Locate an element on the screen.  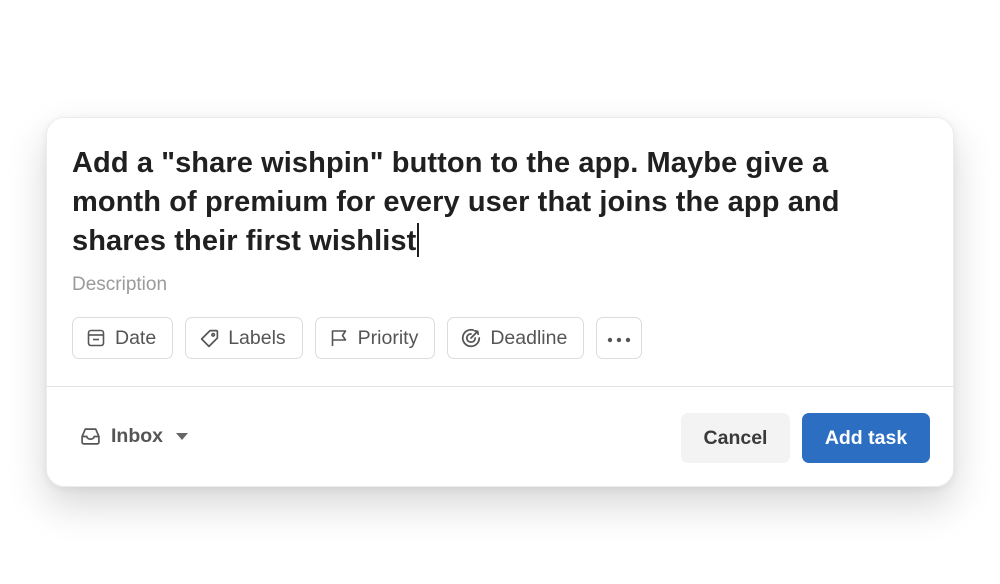
project-selector: Inbox is located at coordinates (134, 436).